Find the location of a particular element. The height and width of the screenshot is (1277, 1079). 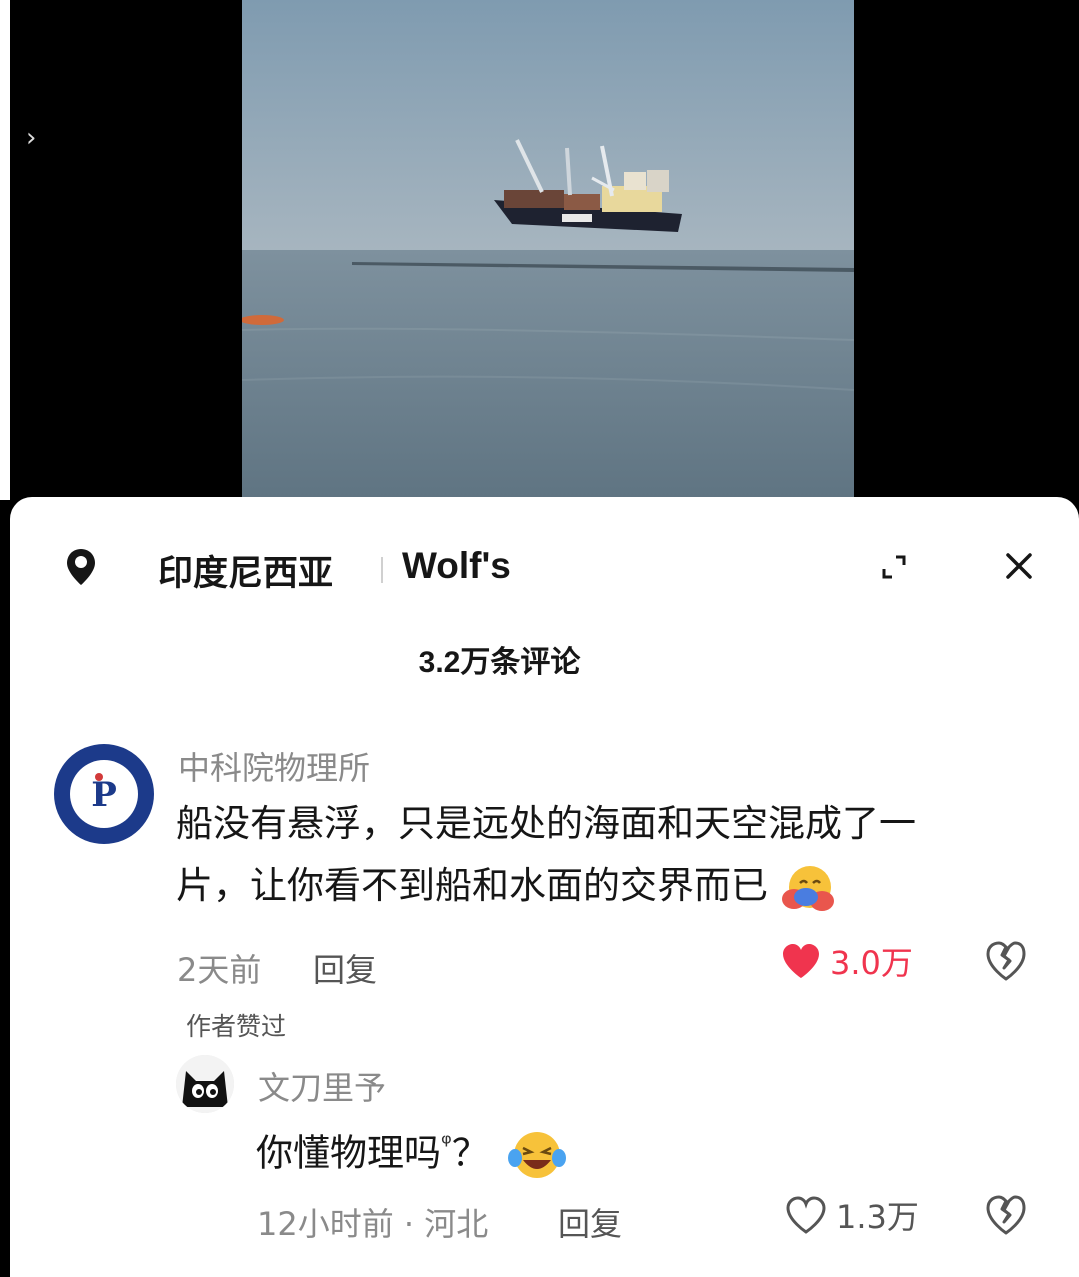

comment-time: 2天前 is located at coordinates (219, 970).